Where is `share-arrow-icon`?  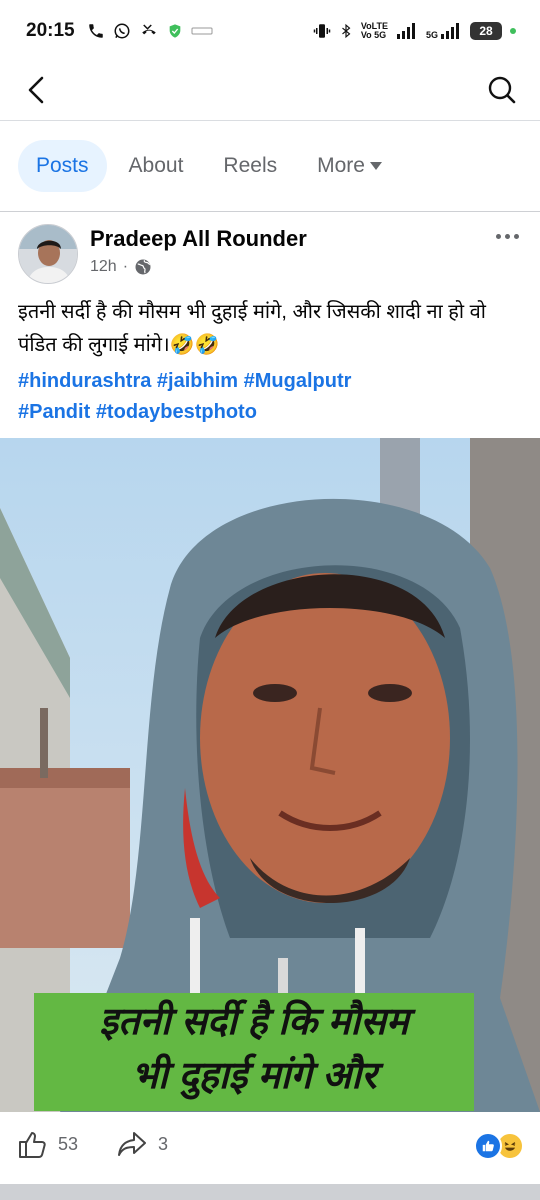 share-arrow-icon is located at coordinates (132, 1144).